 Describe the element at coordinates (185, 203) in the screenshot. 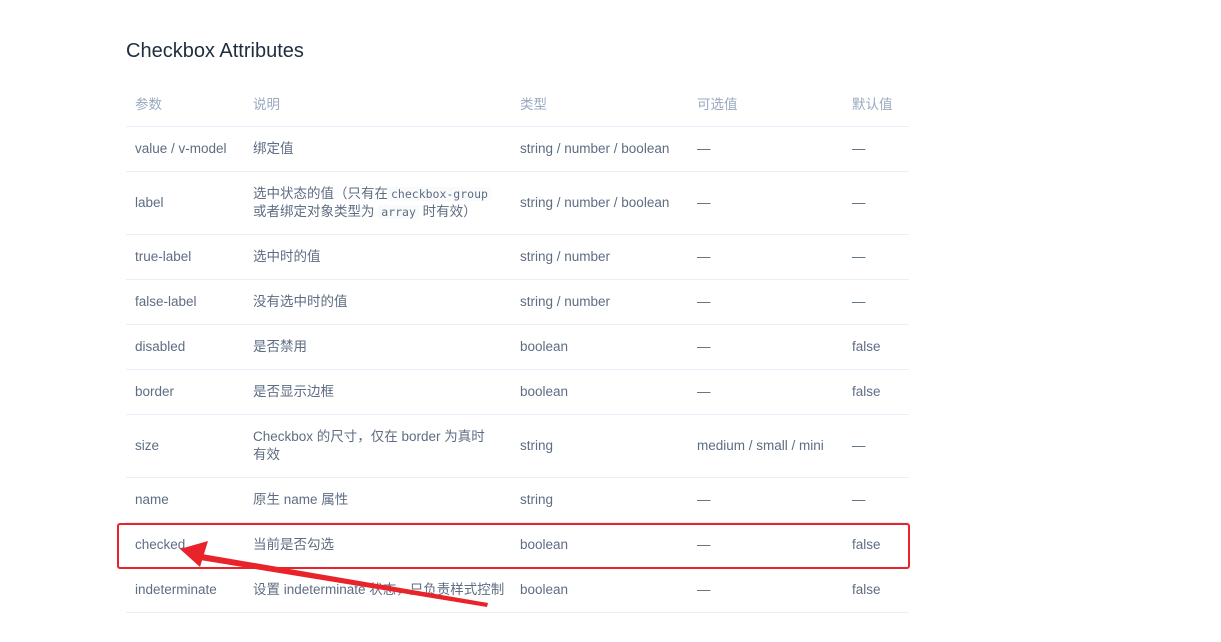

I see `cell-param: label` at that location.